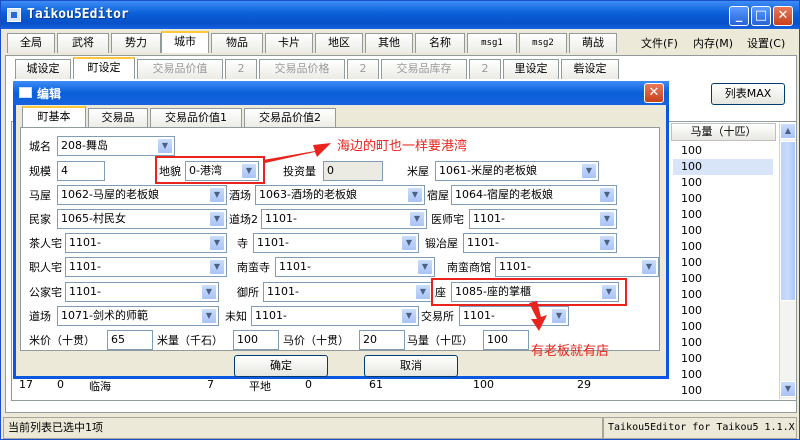 This screenshot has height=440, width=800. Describe the element at coordinates (180, 69) in the screenshot. I see `subtab-trade-value: 交易品价值` at that location.